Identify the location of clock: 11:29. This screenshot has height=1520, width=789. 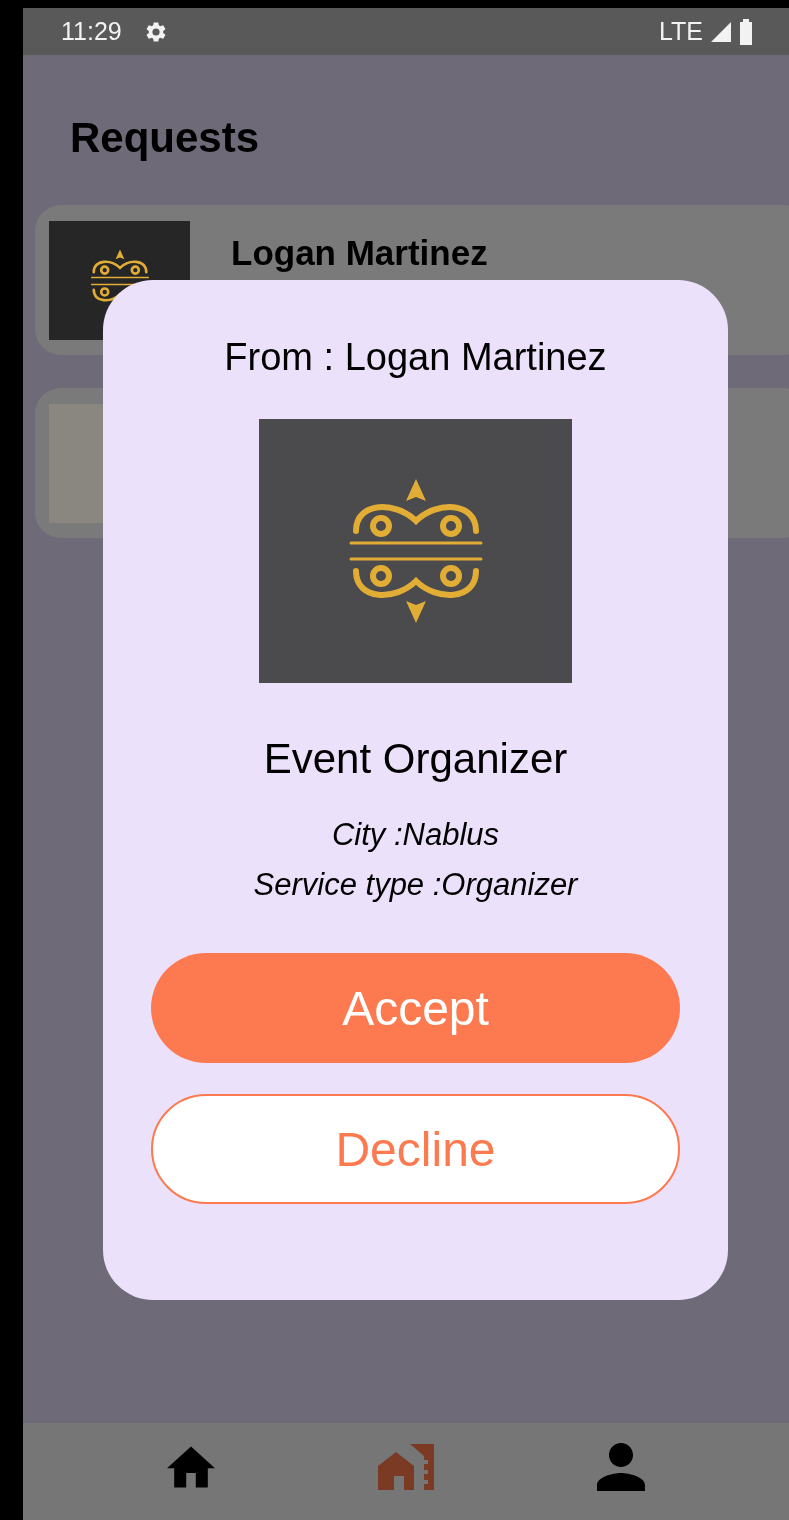
(91, 31).